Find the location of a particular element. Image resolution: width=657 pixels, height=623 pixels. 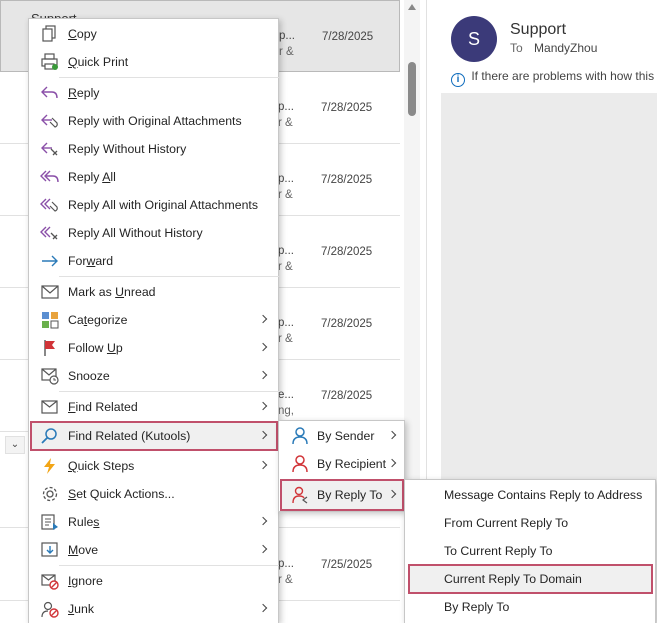

menu-item-categorize: Categorize is located at coordinates (154, 320).